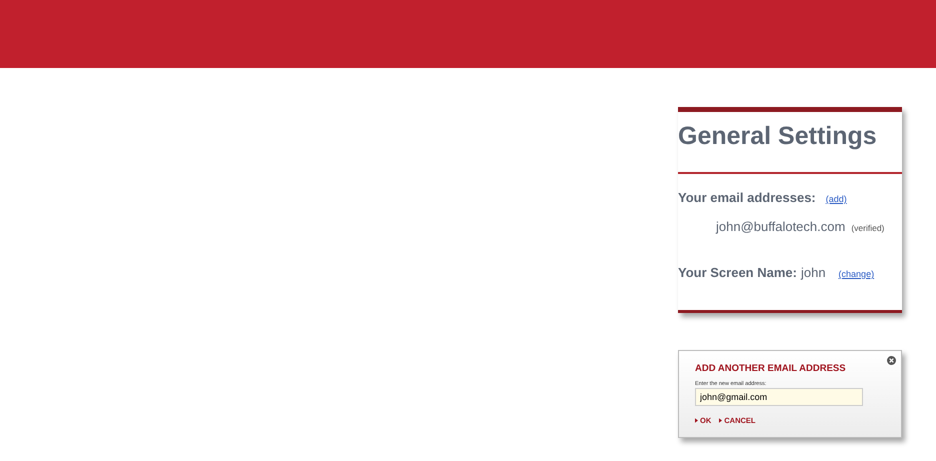 The image size is (936, 461). What do you see at coordinates (778, 136) in the screenshot?
I see `panel-title: General Settings` at bounding box center [778, 136].